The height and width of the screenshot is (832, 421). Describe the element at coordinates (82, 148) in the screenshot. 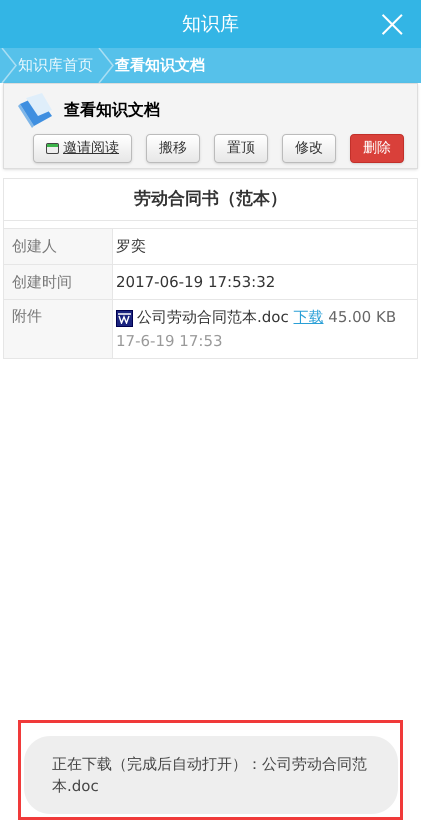

I see `action-button: 邀请阅读` at that location.